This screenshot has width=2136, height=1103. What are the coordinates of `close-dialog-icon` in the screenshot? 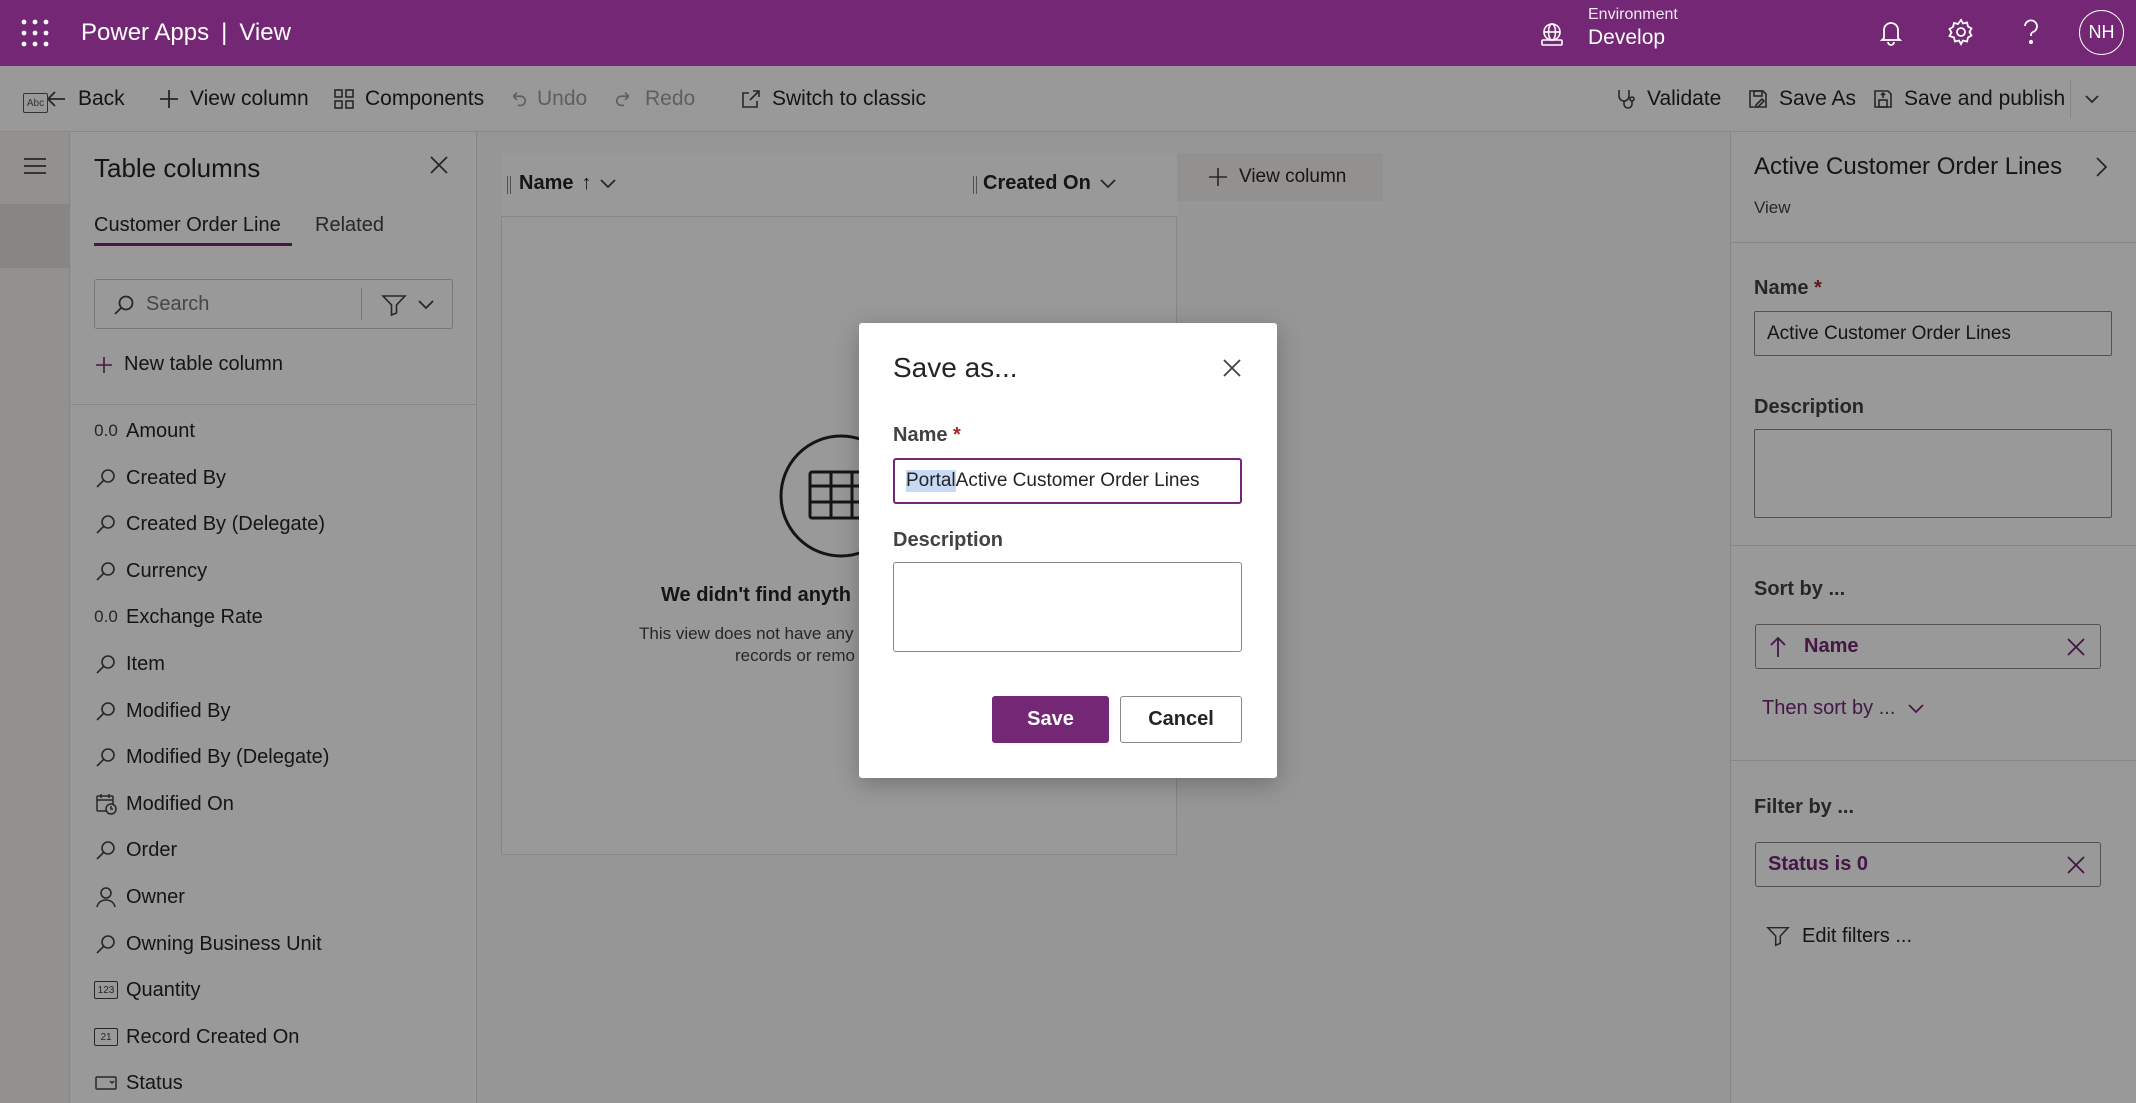 It's located at (1232, 368).